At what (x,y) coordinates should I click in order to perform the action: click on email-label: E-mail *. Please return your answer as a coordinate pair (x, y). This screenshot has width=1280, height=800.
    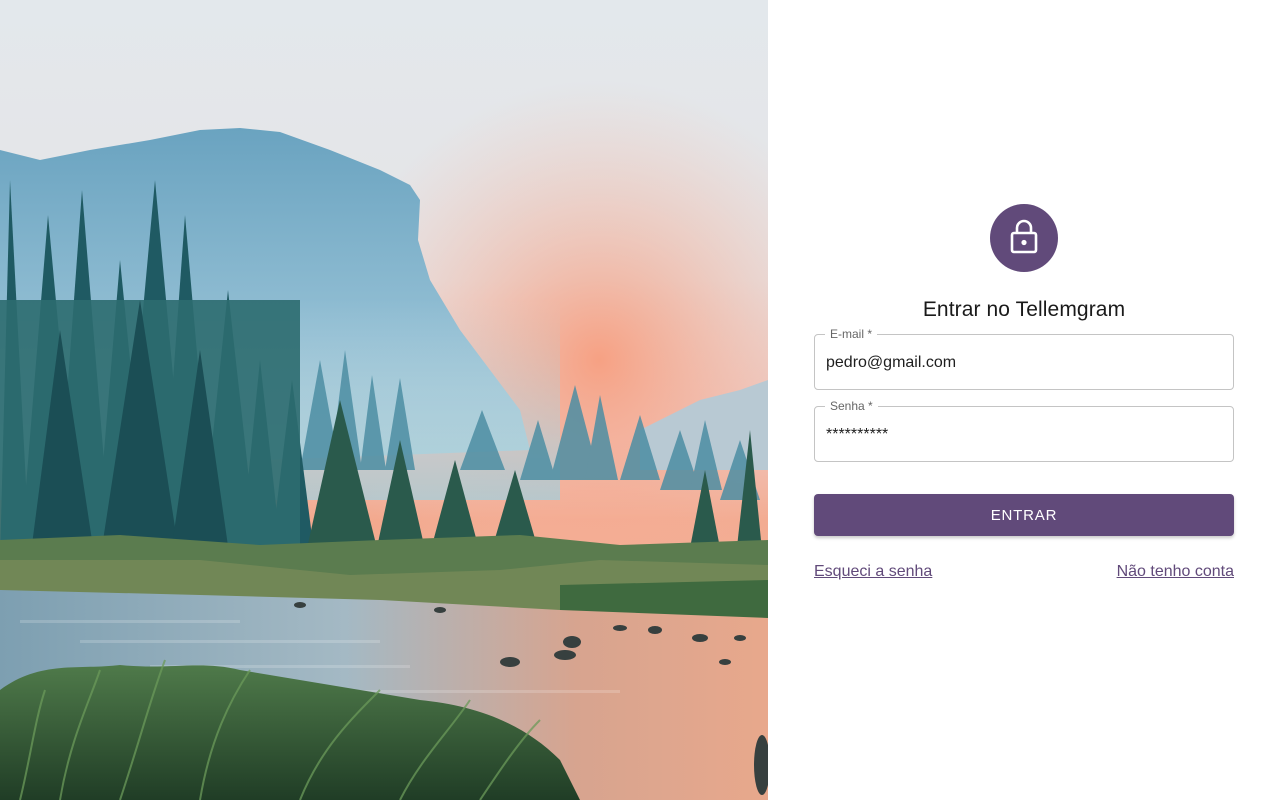
    Looking at the image, I should click on (851, 334).